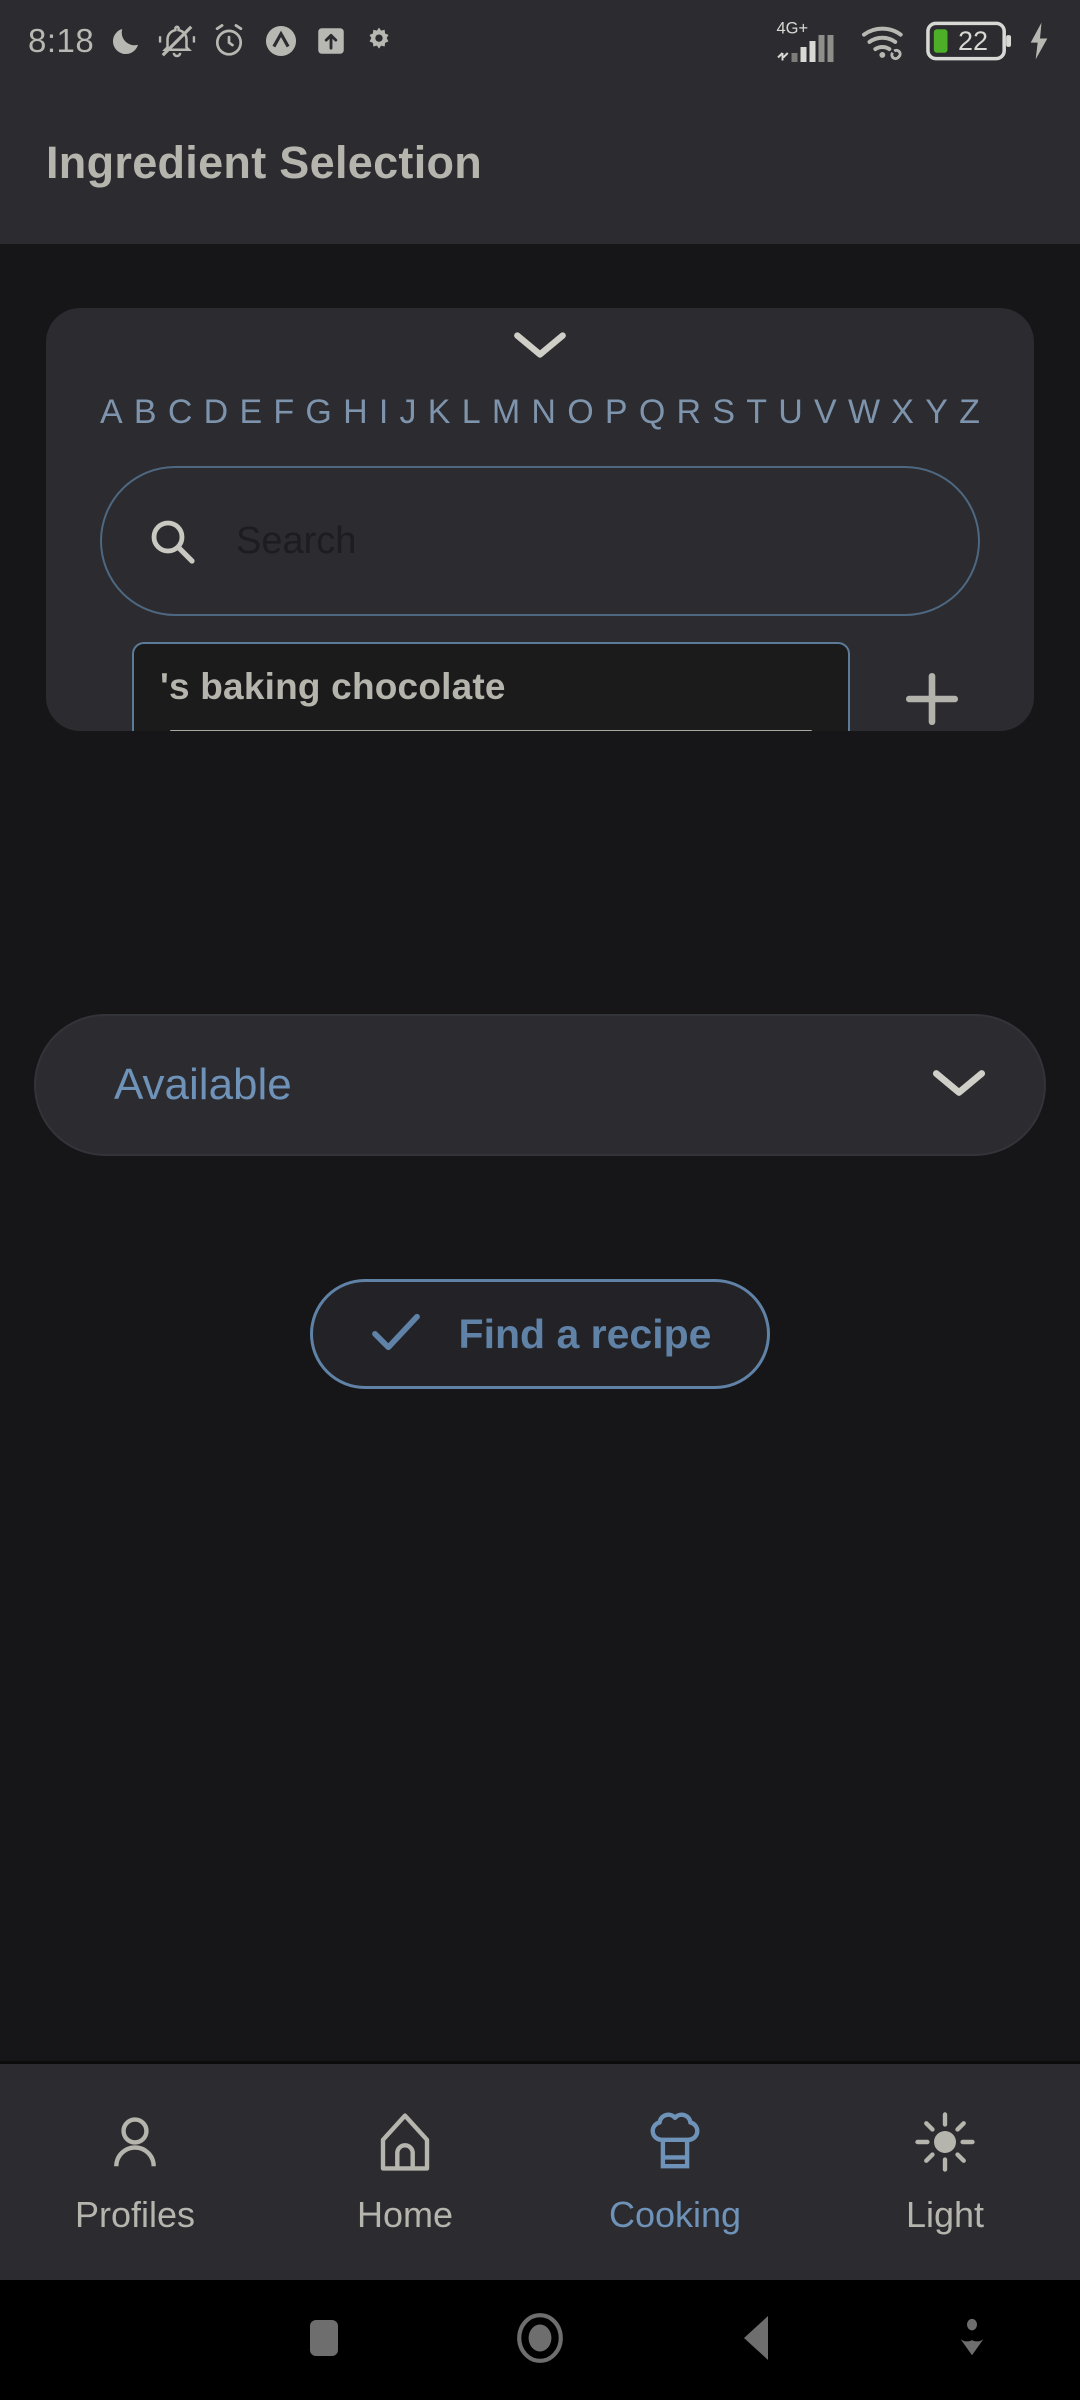  What do you see at coordinates (811, 41) in the screenshot?
I see `signal-bars-icon: 4G+` at bounding box center [811, 41].